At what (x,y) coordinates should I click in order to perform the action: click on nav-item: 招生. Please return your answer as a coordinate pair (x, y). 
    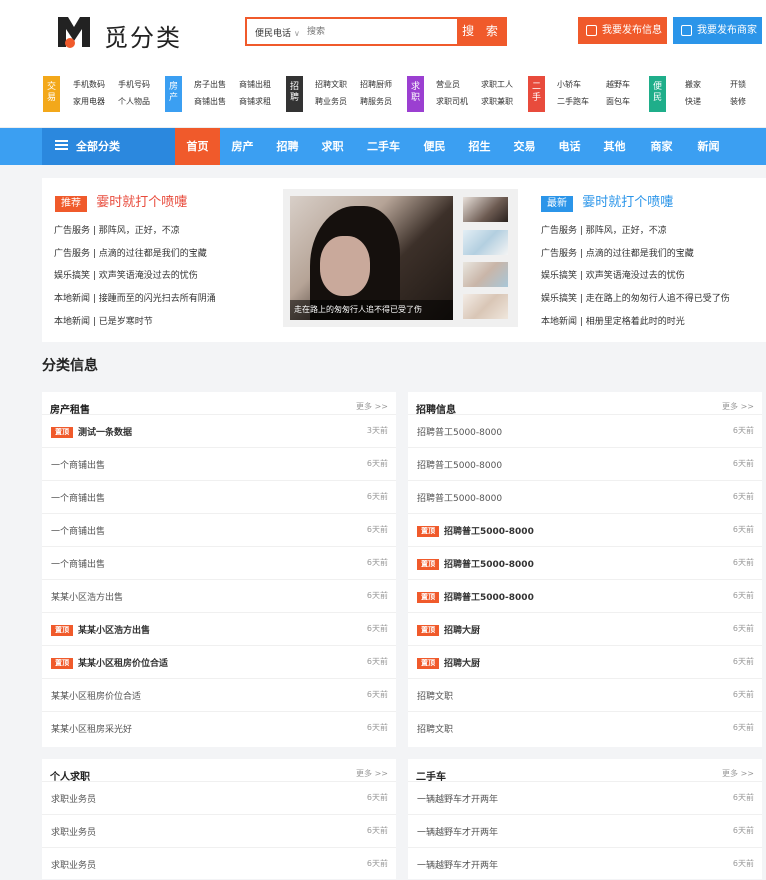
    Looking at the image, I should click on (479, 146).